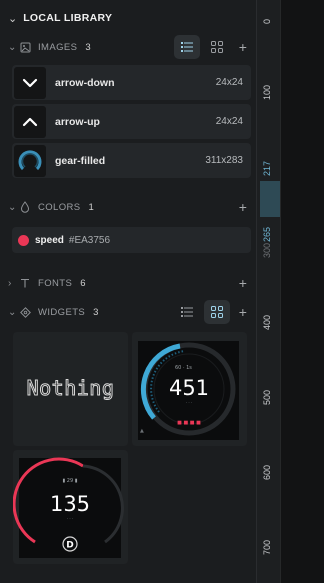  What do you see at coordinates (28, 312) in the screenshot?
I see `widget-icon` at bounding box center [28, 312].